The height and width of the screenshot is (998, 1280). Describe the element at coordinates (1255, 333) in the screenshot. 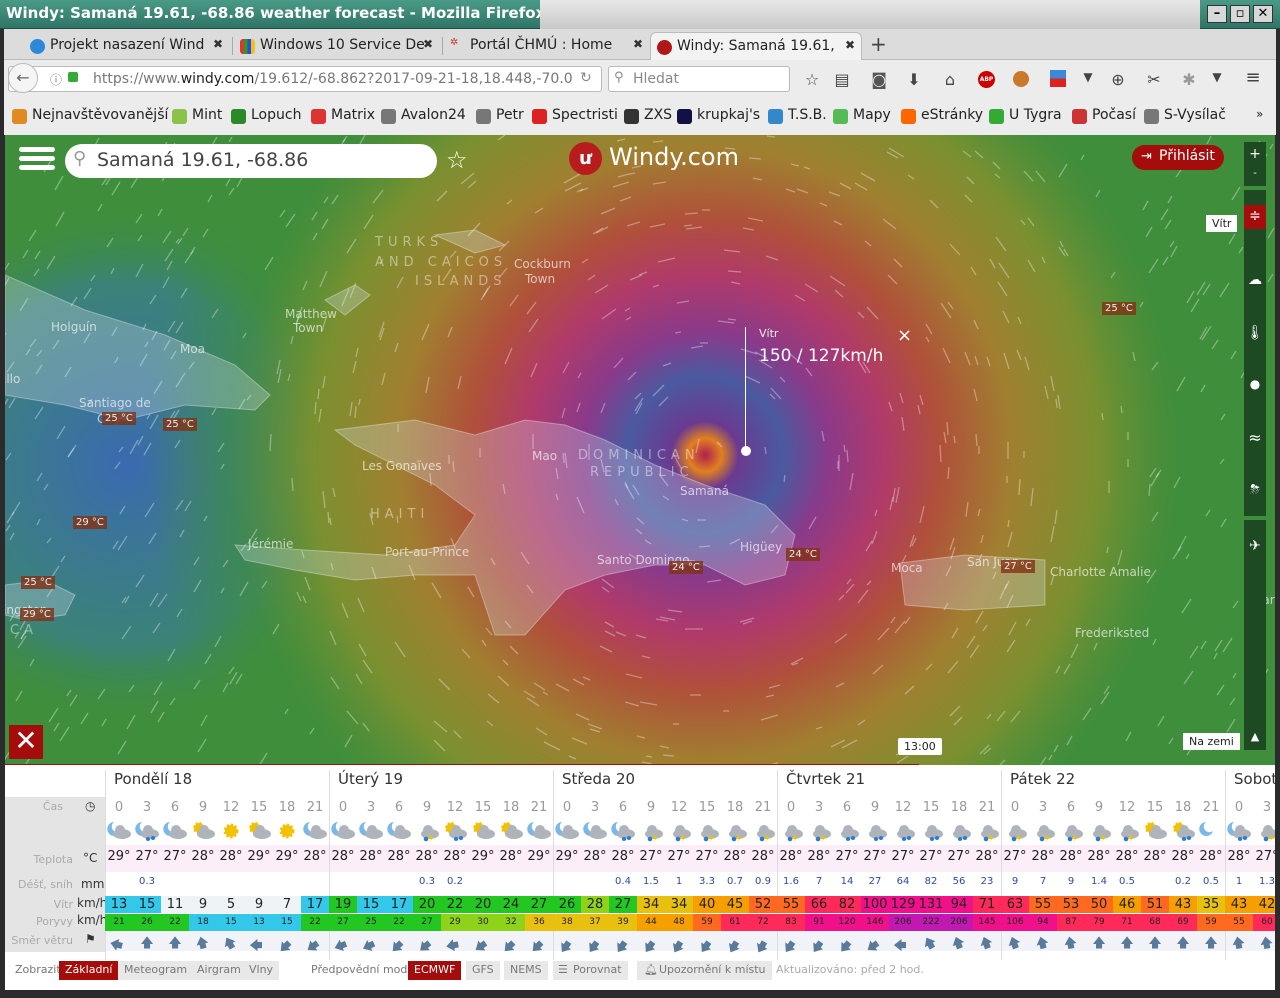

I see `thermometer-icon: 🌡︎` at that location.